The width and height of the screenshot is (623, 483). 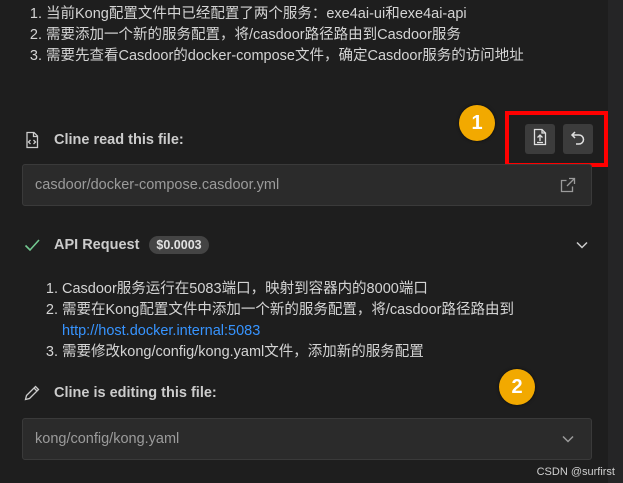 What do you see at coordinates (556, 139) in the screenshot?
I see `annotation-highlight-box` at bounding box center [556, 139].